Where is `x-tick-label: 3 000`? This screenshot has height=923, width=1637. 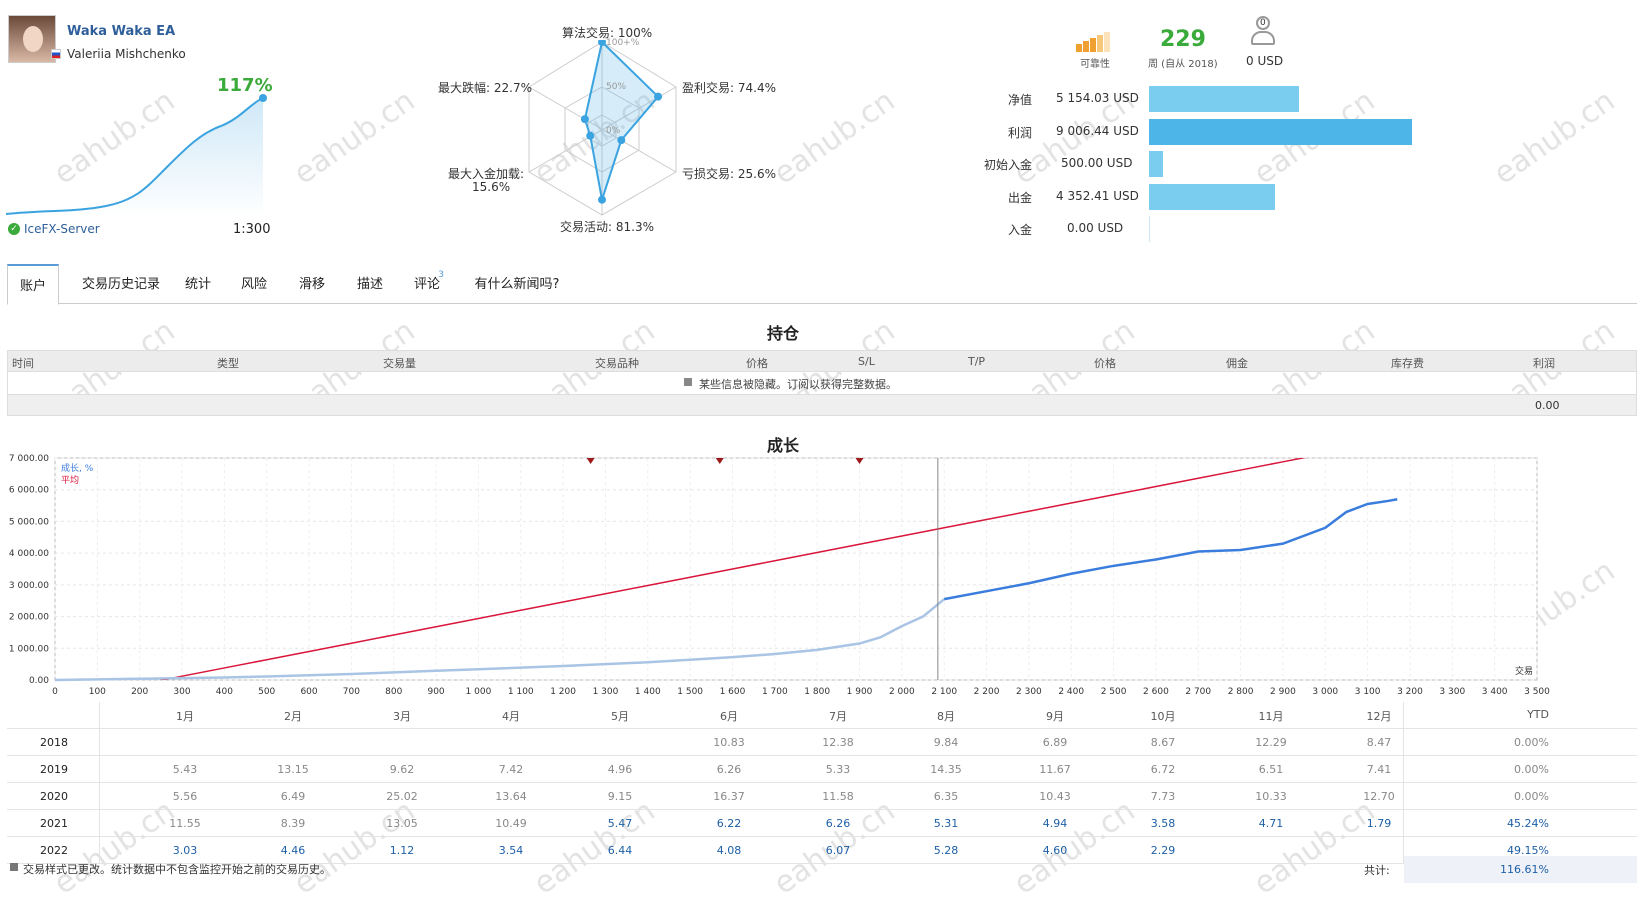 x-tick-label: 3 000 is located at coordinates (1325, 692).